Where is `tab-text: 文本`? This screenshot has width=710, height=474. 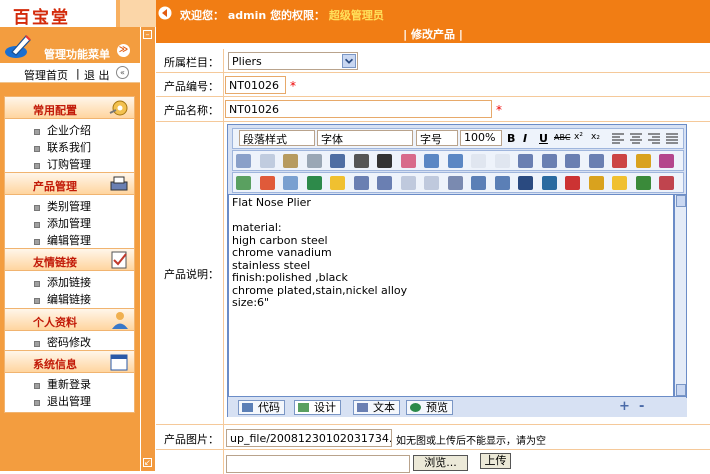 tab-text: 文本 is located at coordinates (376, 407).